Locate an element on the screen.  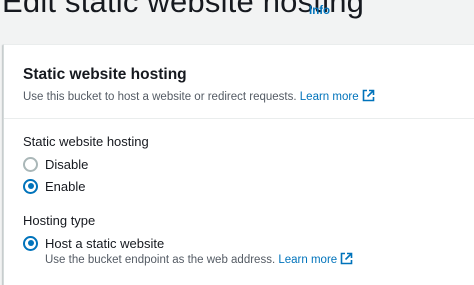
learn-more-label: Learn more is located at coordinates (329, 97).